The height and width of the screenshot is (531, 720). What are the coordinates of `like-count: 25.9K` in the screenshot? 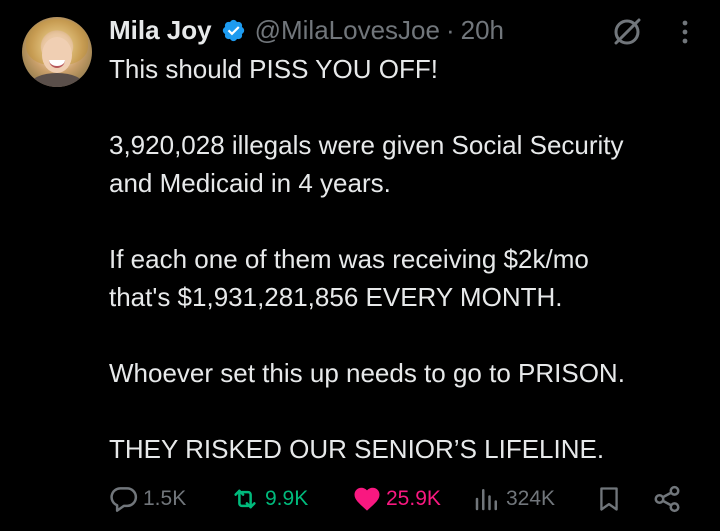 It's located at (413, 498).